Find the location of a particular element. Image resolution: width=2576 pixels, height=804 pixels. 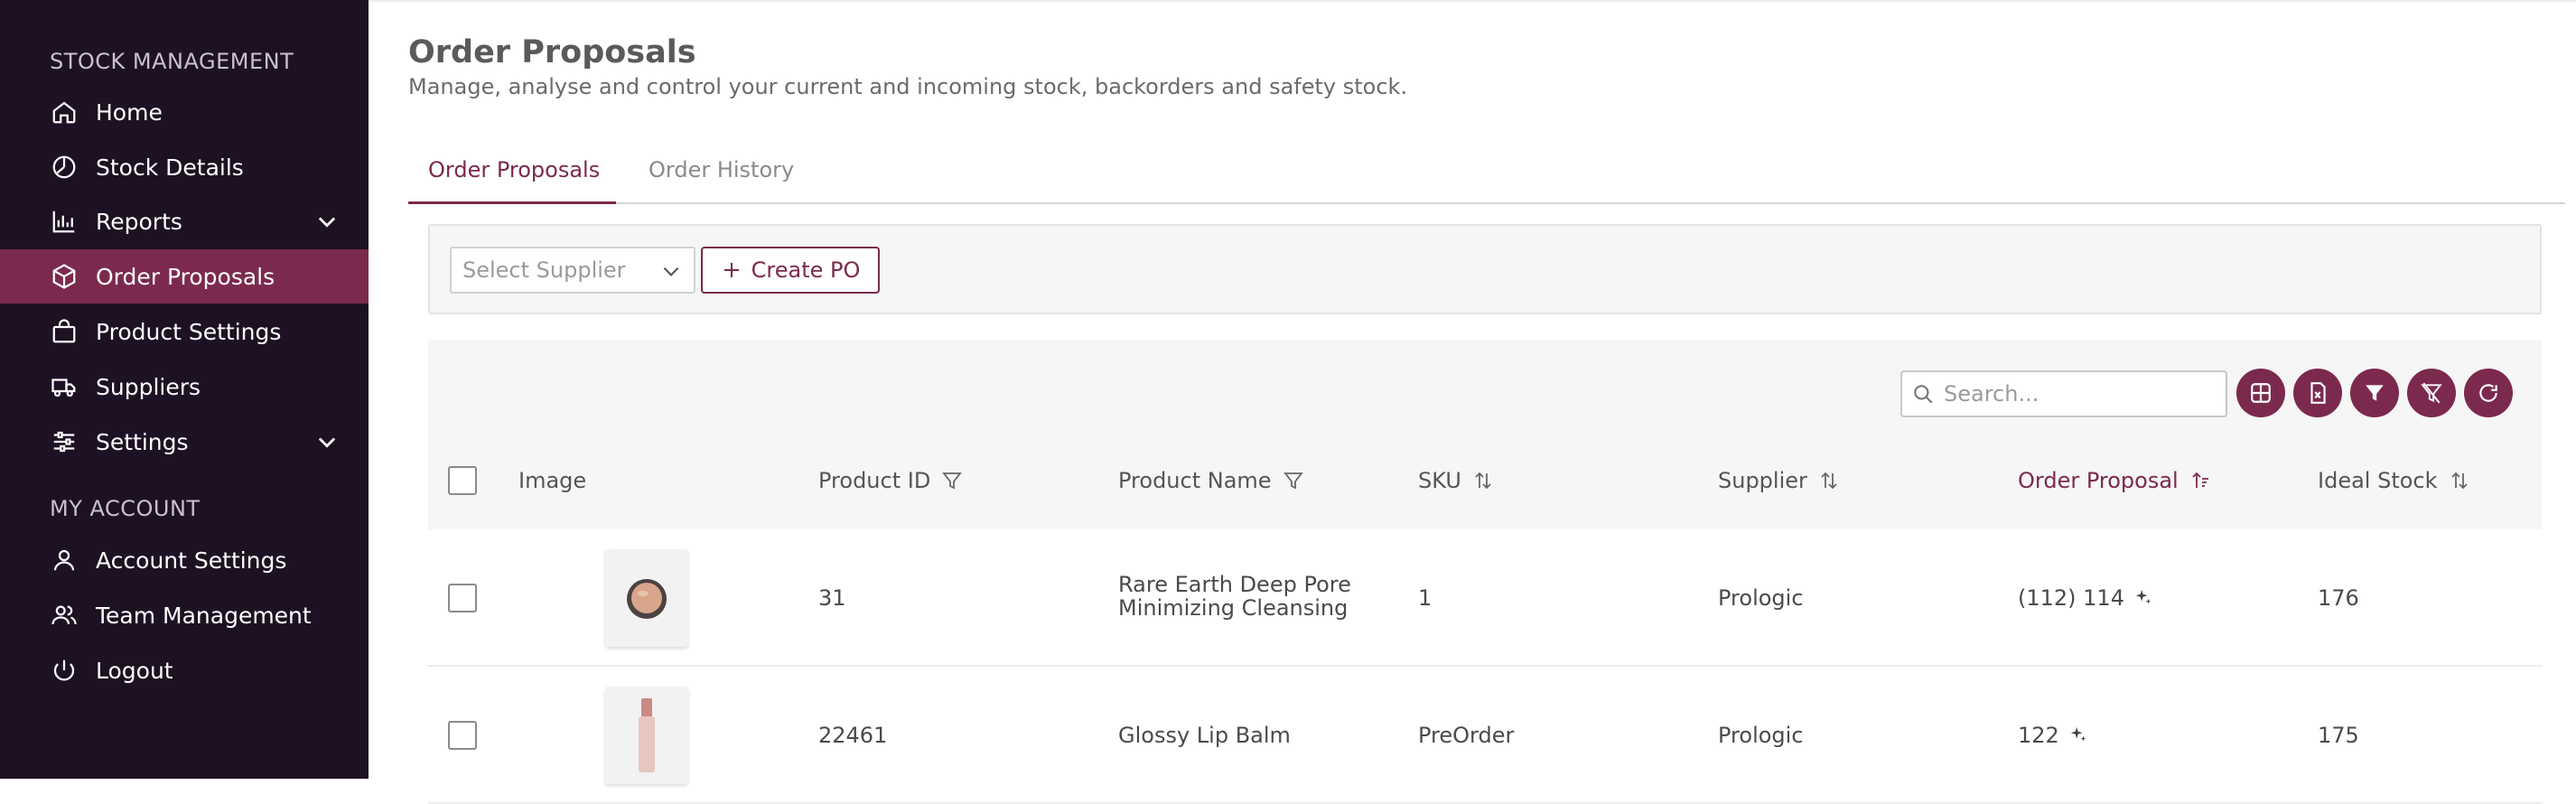

tab-order-proposals: Order Proposals is located at coordinates (514, 169).